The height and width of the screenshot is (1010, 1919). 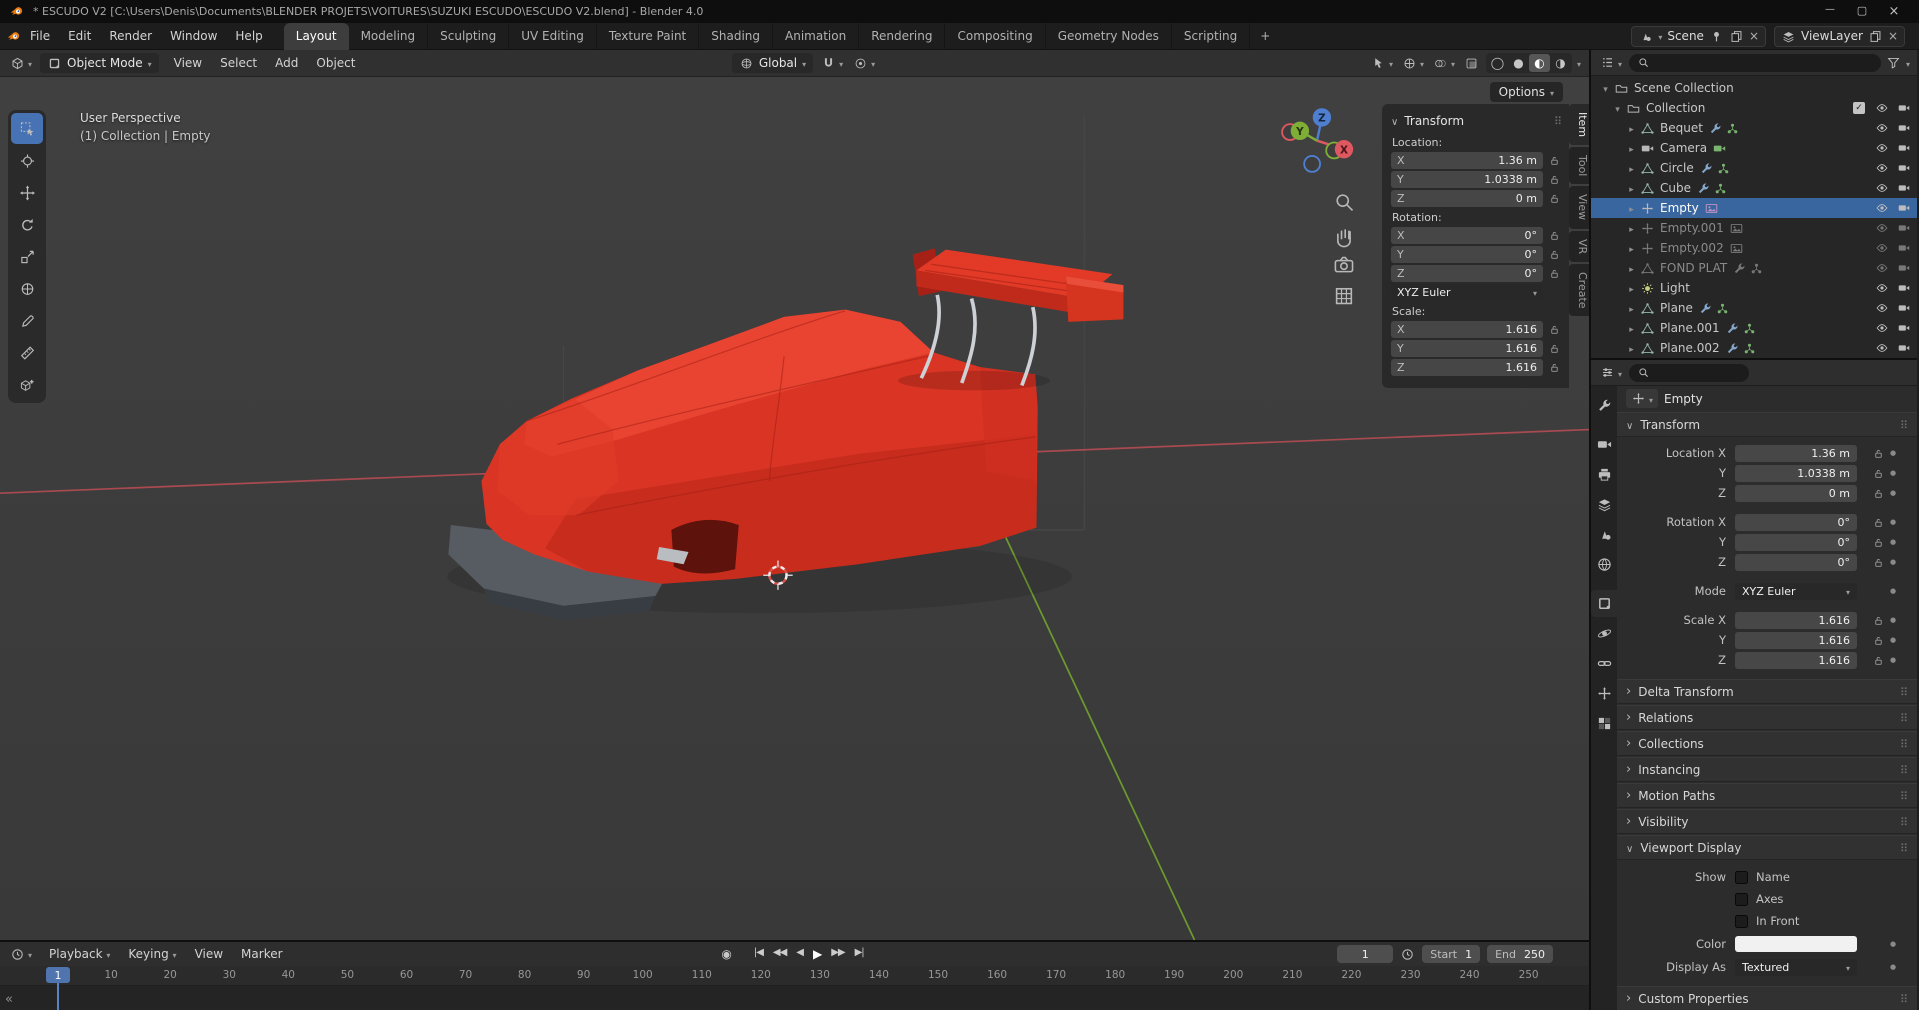 What do you see at coordinates (1539, 63) in the screenshot?
I see `shading-material-button: ◐` at bounding box center [1539, 63].